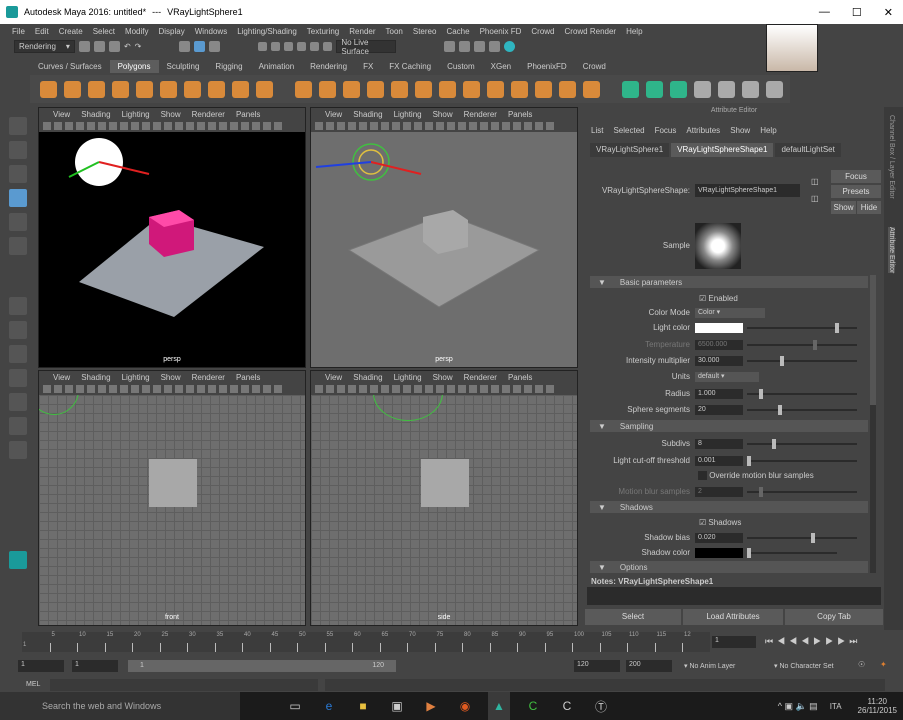 The width and height of the screenshot is (903, 720). I want to click on store-icon: ▣, so click(397, 706).